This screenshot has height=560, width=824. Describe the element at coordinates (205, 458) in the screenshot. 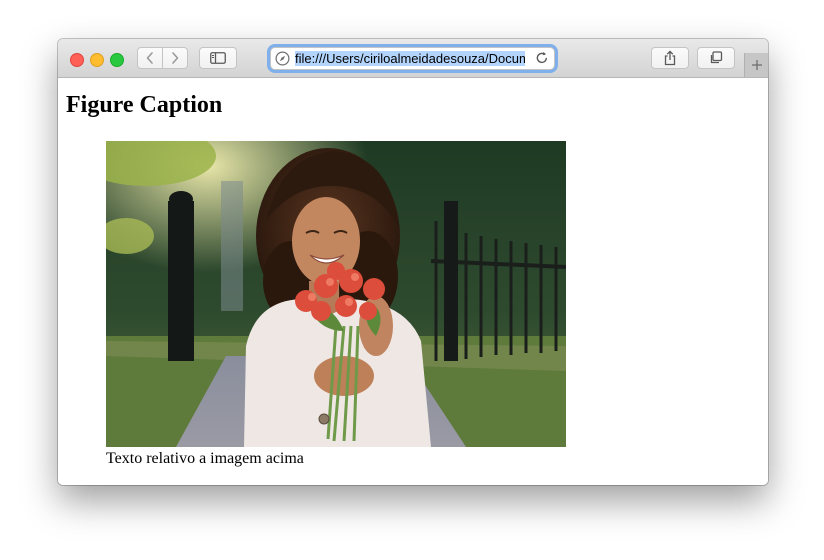

I see `figure-caption: Texto relativo a imagem acima` at that location.